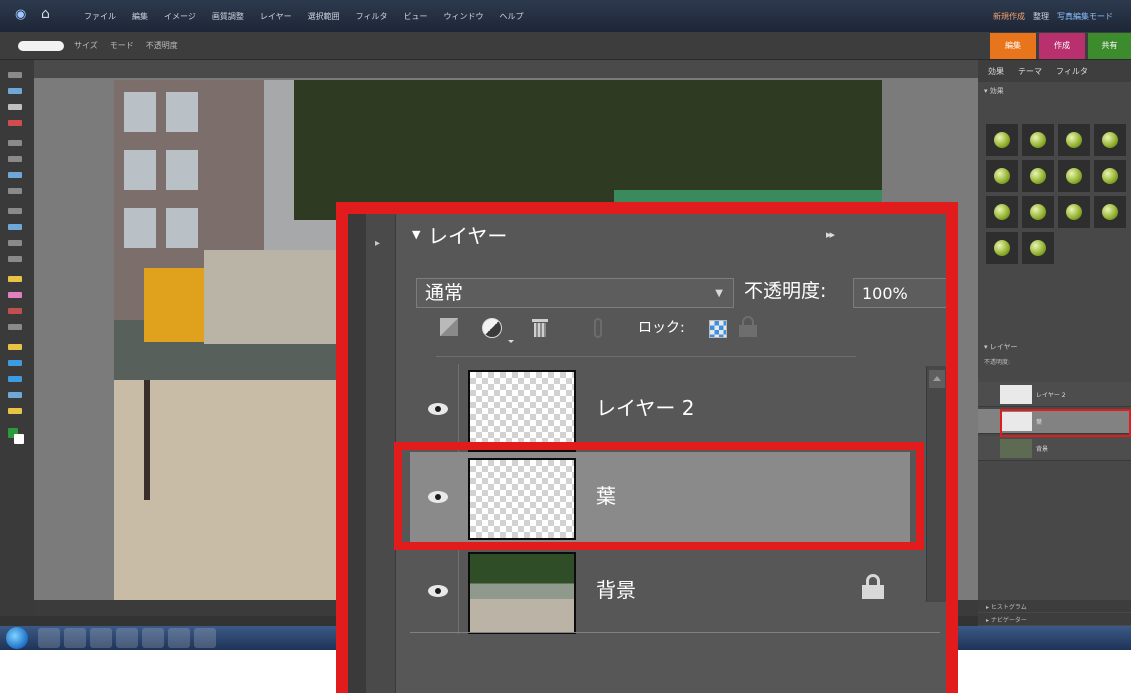 This screenshot has width=1131, height=693. I want to click on tab-themes: テーマ, so click(1030, 71).